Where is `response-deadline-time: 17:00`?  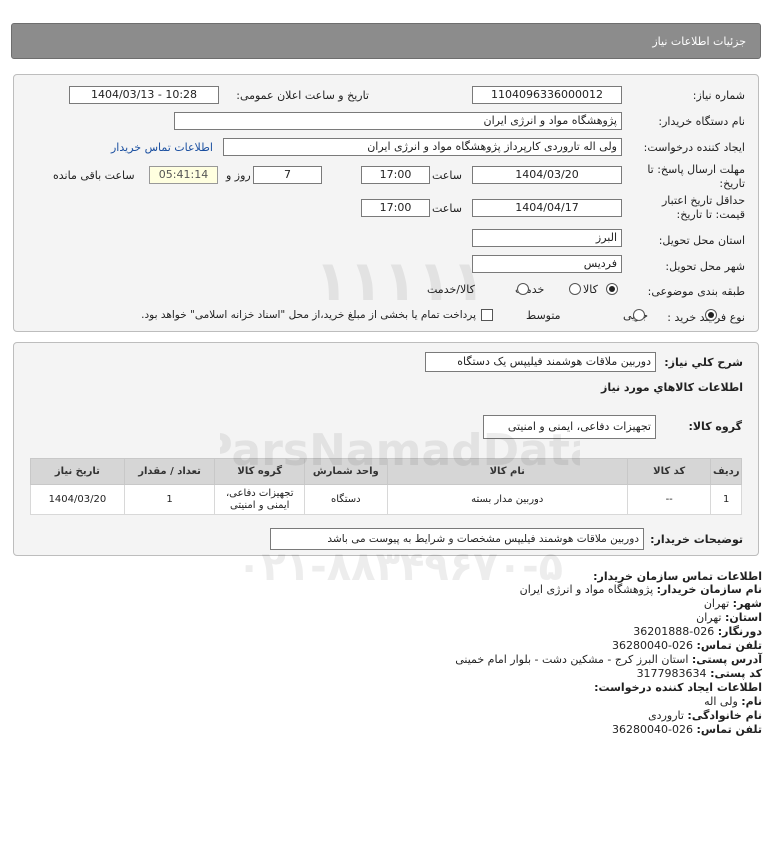
response-deadline-time: 17:00 is located at coordinates (395, 175).